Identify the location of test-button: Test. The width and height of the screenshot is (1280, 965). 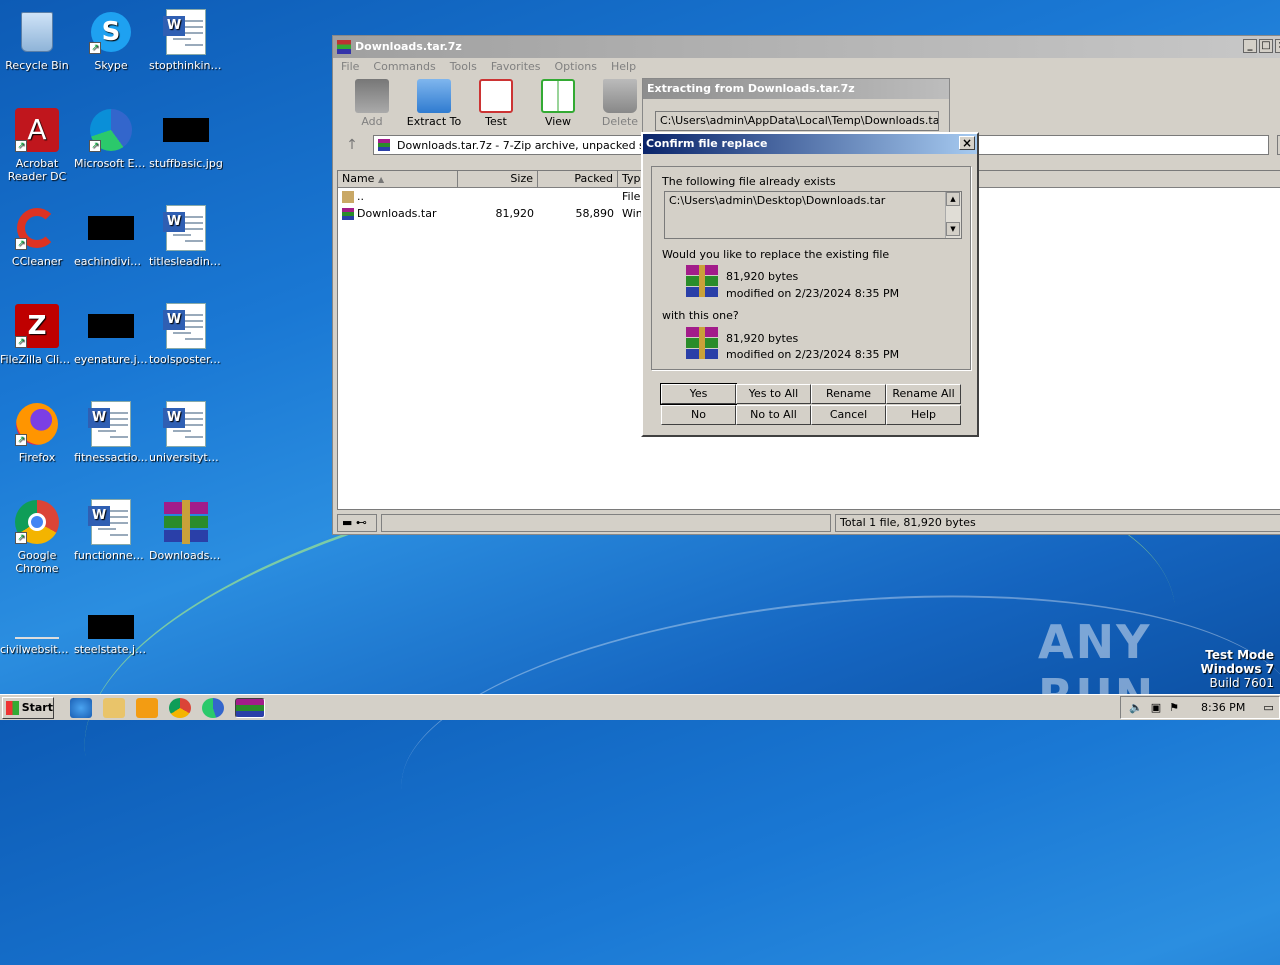
(496, 105).